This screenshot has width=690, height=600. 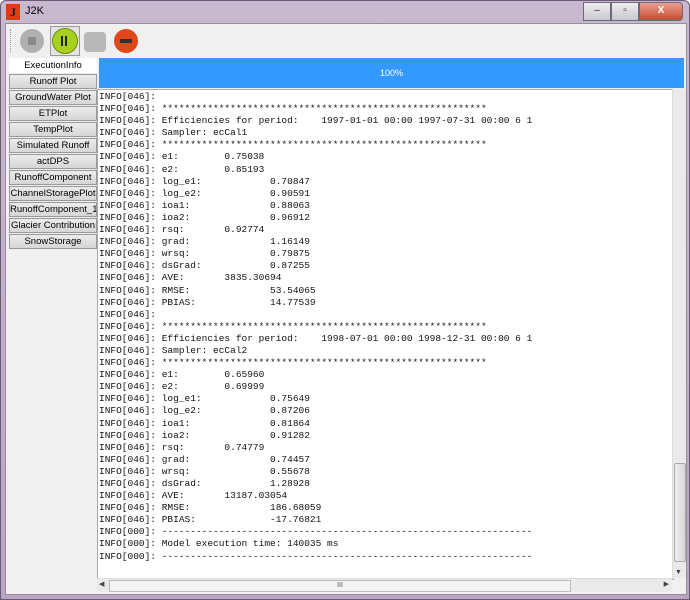 What do you see at coordinates (126, 41) in the screenshot?
I see `cancel-button` at bounding box center [126, 41].